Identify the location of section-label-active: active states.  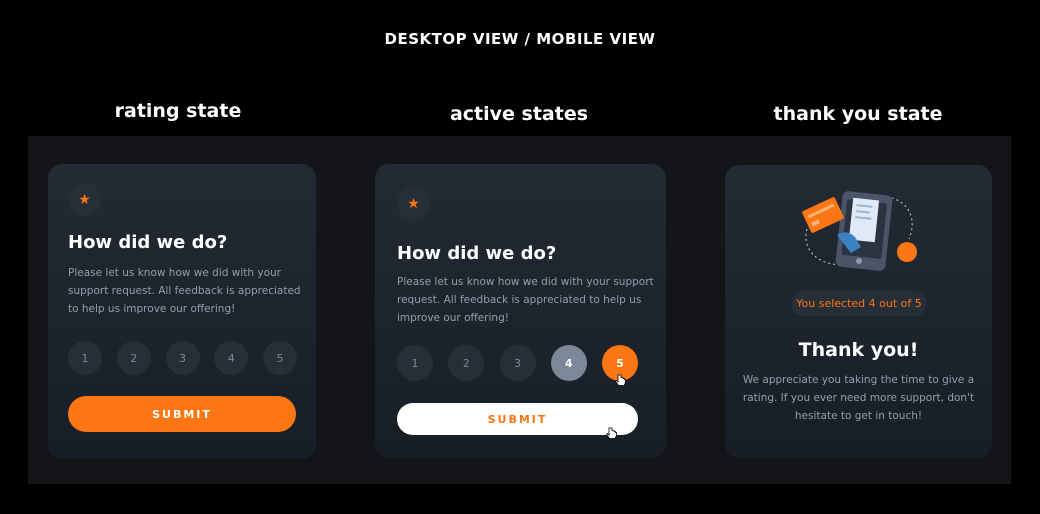
(519, 114).